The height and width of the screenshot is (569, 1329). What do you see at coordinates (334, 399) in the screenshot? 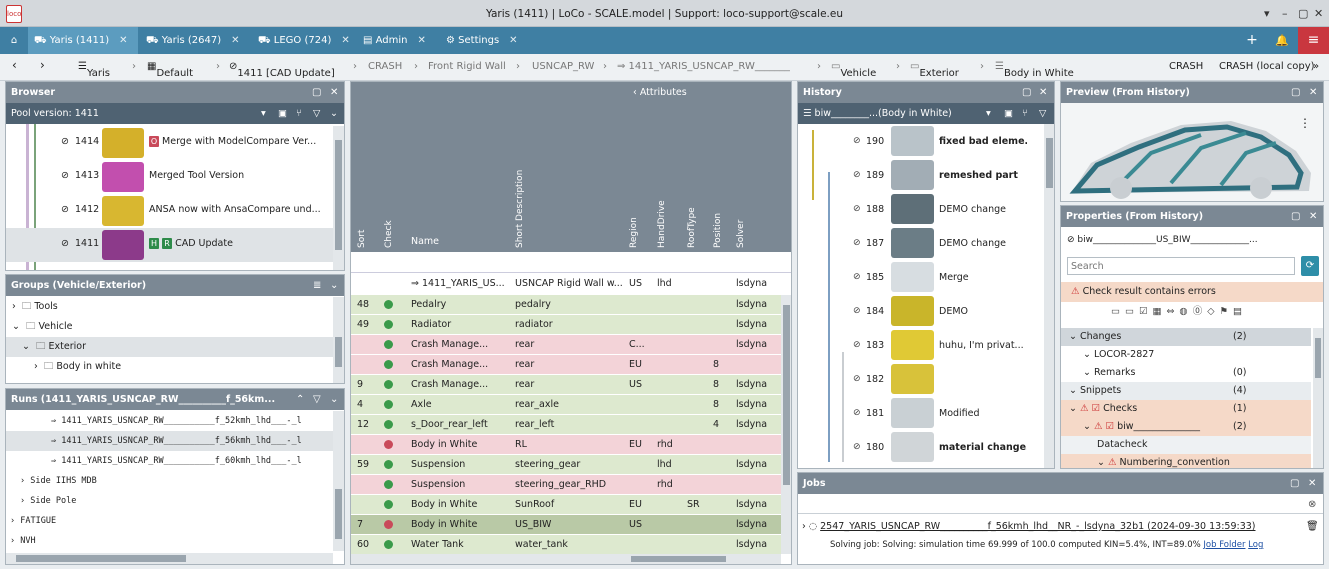
I see `collapse-icon: ⌄` at bounding box center [334, 399].